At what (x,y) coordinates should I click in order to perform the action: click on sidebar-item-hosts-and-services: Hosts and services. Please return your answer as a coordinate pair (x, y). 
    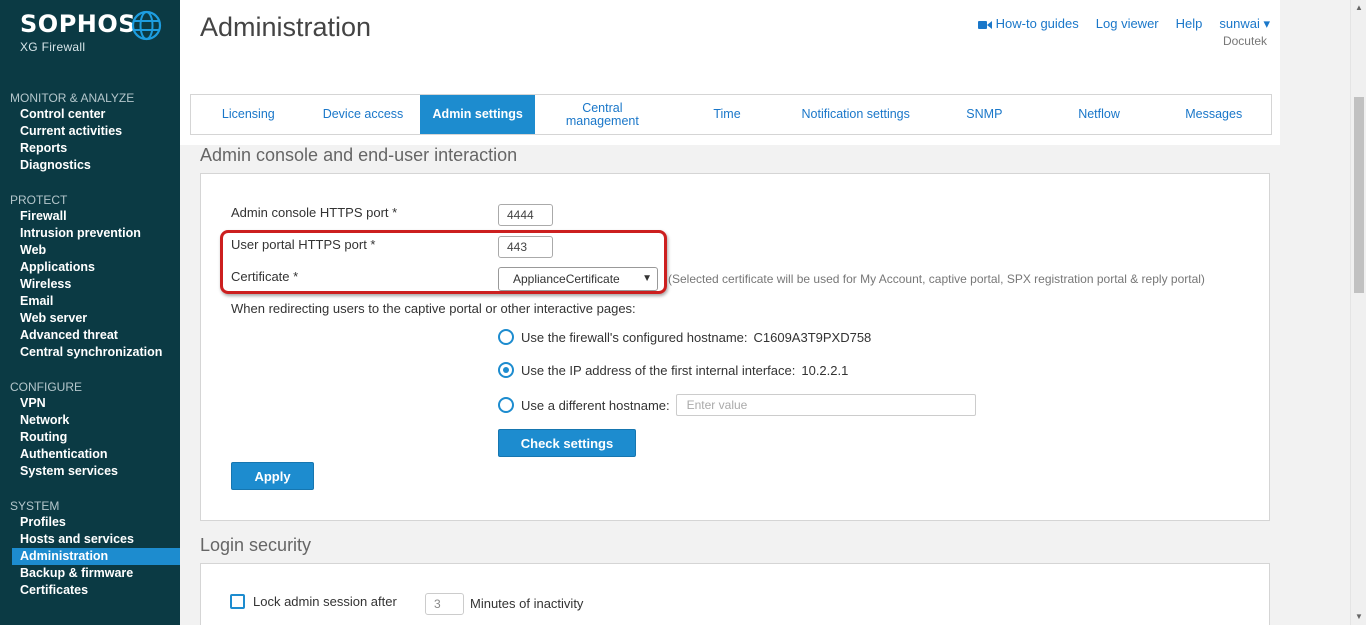
    Looking at the image, I should click on (90, 539).